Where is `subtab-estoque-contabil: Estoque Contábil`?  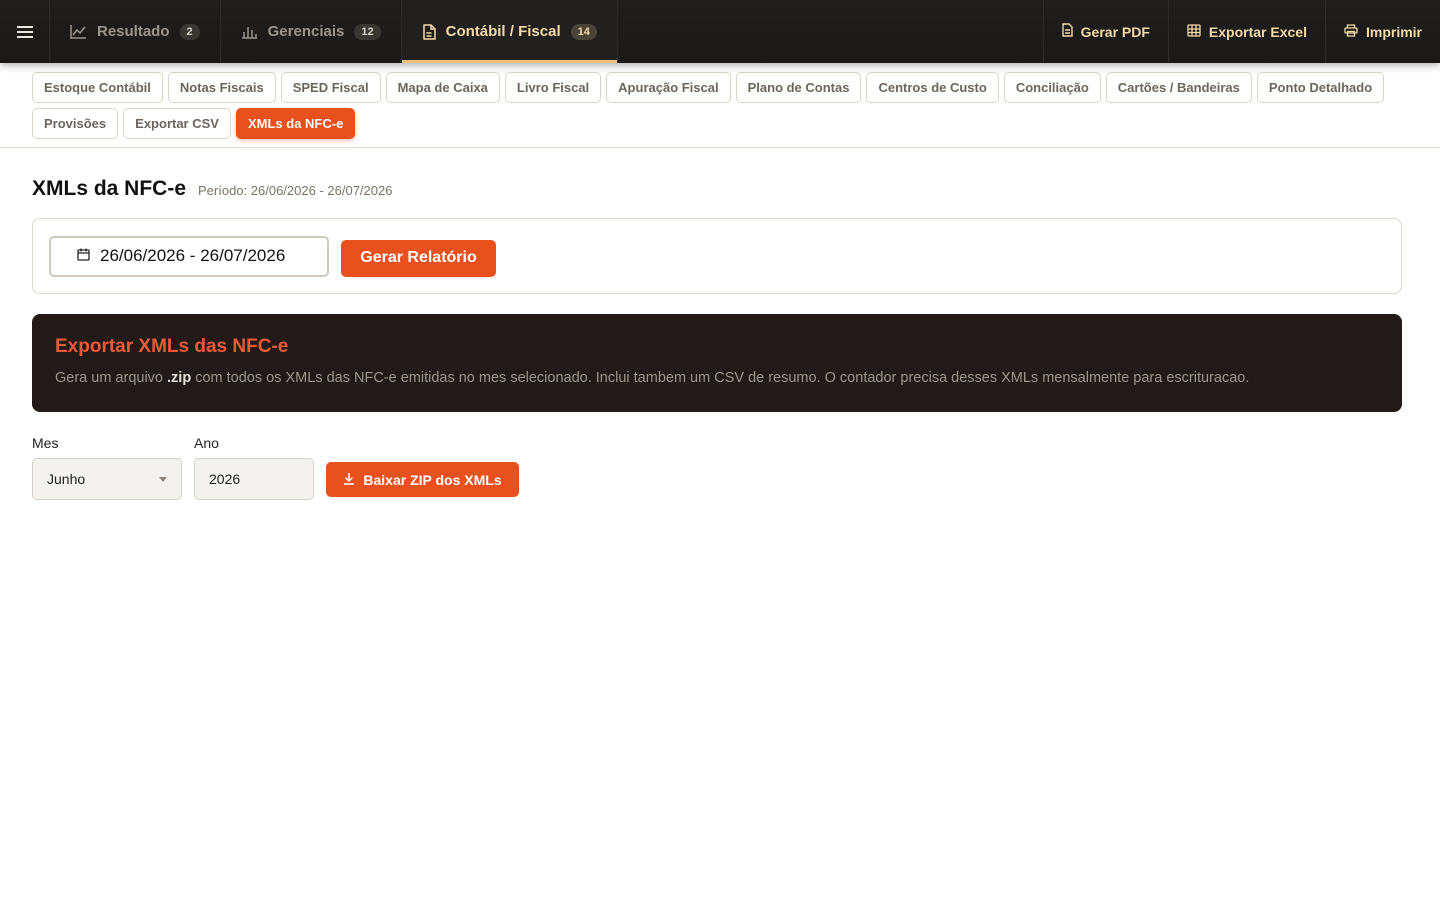 subtab-estoque-contabil: Estoque Contábil is located at coordinates (97, 87).